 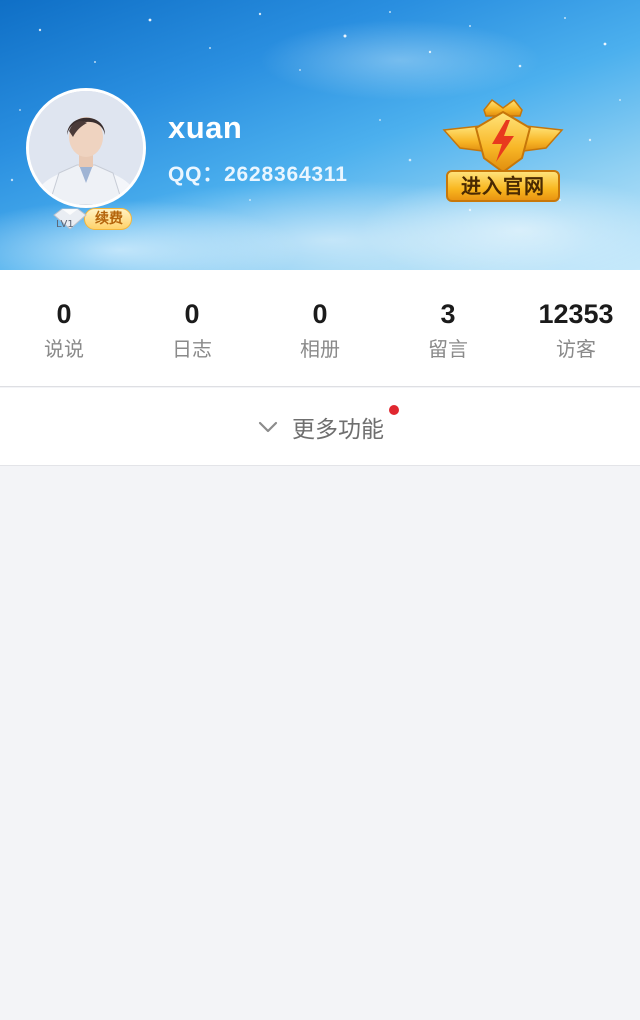 I want to click on renew-button: 续费, so click(x=108, y=219).